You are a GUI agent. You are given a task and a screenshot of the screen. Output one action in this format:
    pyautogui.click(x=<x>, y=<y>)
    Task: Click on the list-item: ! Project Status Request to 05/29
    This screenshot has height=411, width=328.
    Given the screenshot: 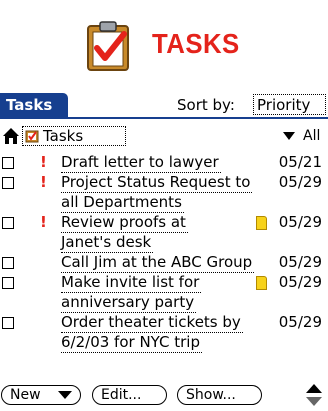 What is the action you would take?
    pyautogui.click(x=164, y=183)
    